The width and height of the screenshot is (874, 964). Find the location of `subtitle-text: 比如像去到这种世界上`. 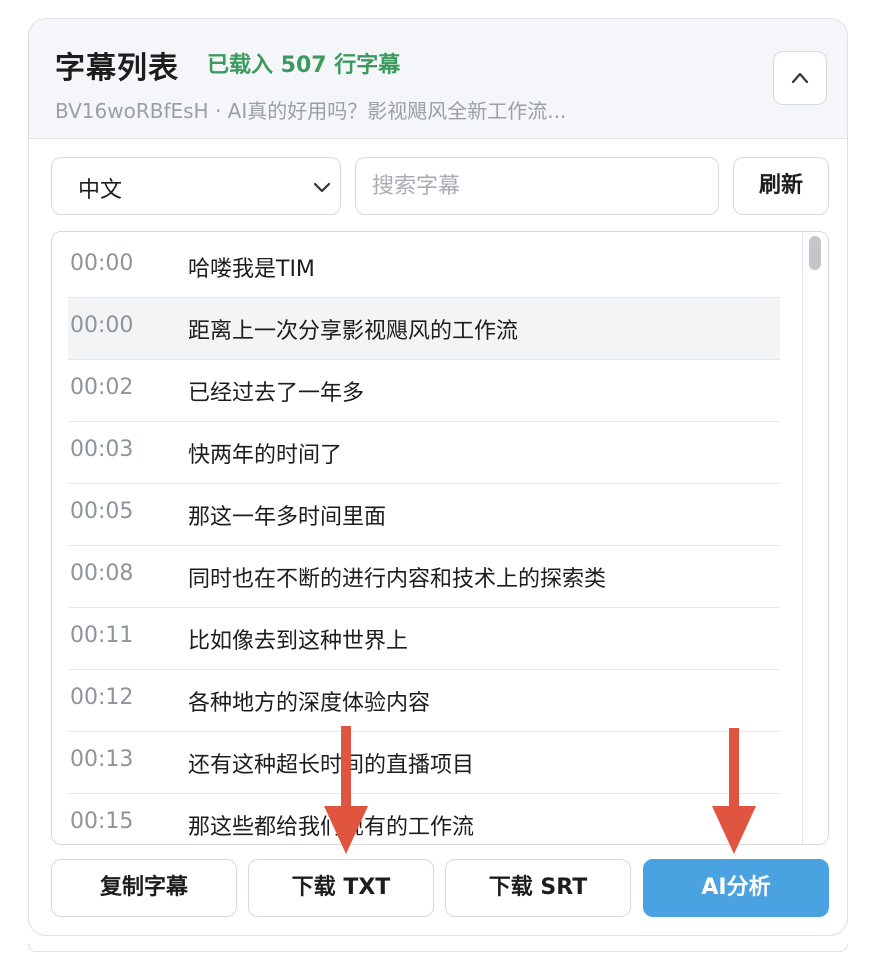

subtitle-text: 比如像去到这种世界上 is located at coordinates (298, 641).